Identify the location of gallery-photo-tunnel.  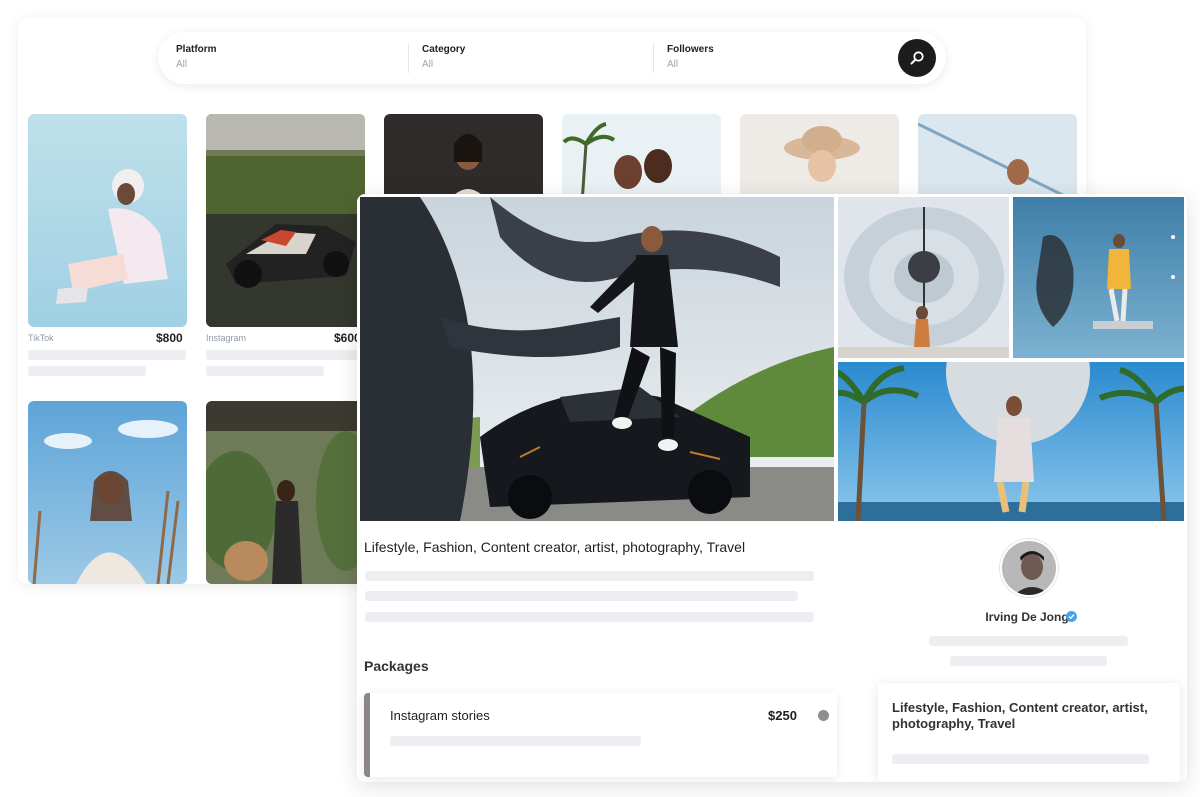
(923, 277).